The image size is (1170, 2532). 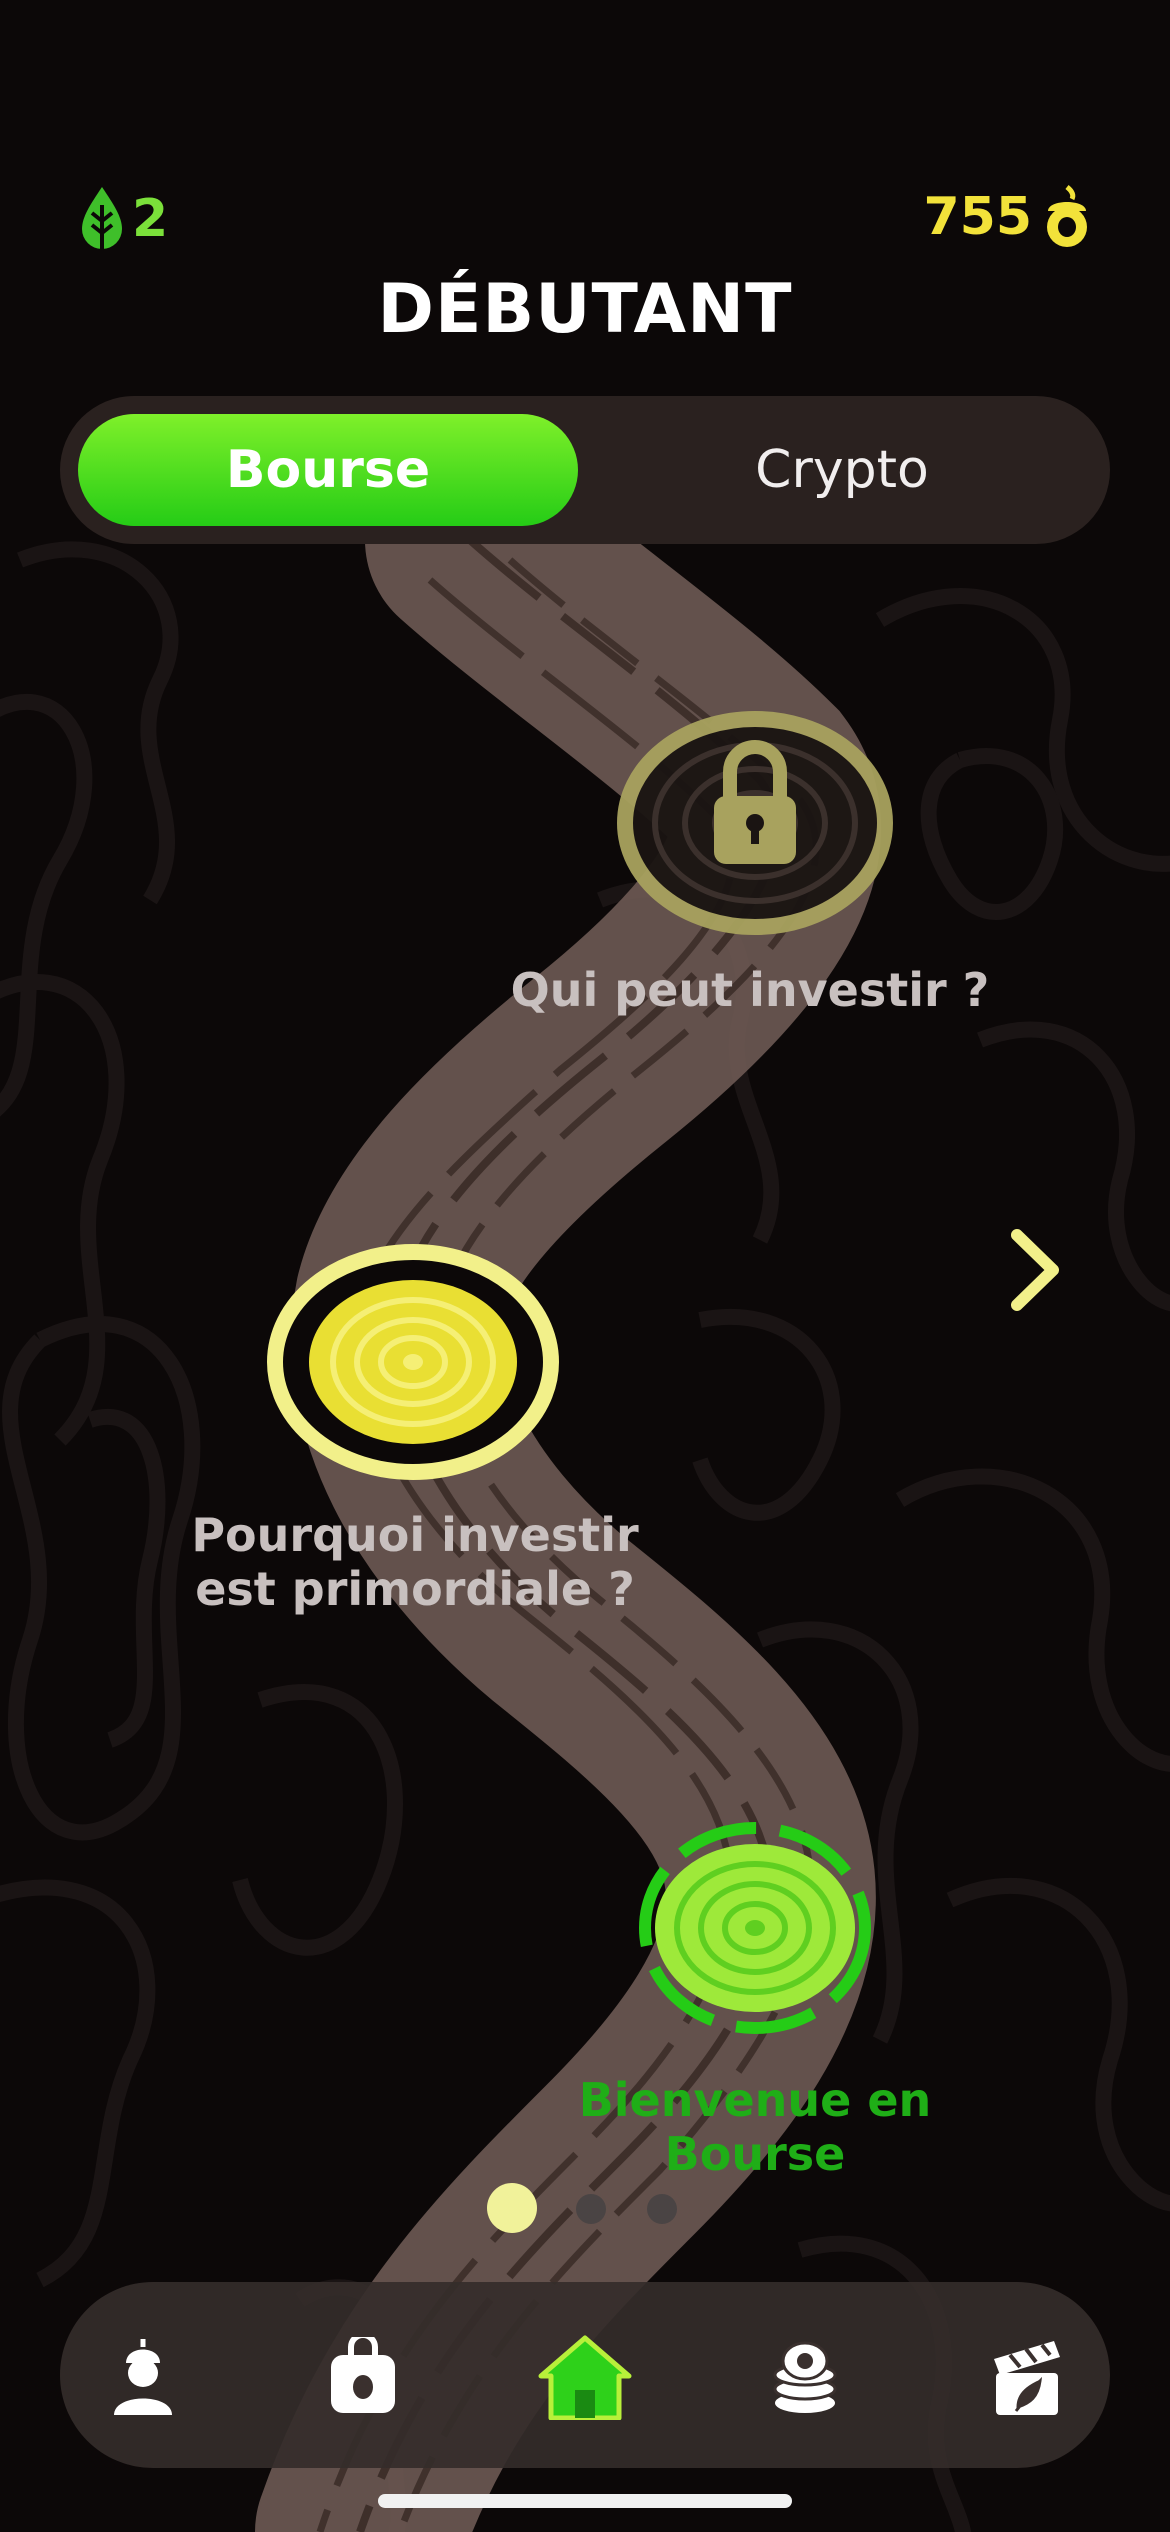 What do you see at coordinates (977, 217) in the screenshot?
I see `coins-count: 755` at bounding box center [977, 217].